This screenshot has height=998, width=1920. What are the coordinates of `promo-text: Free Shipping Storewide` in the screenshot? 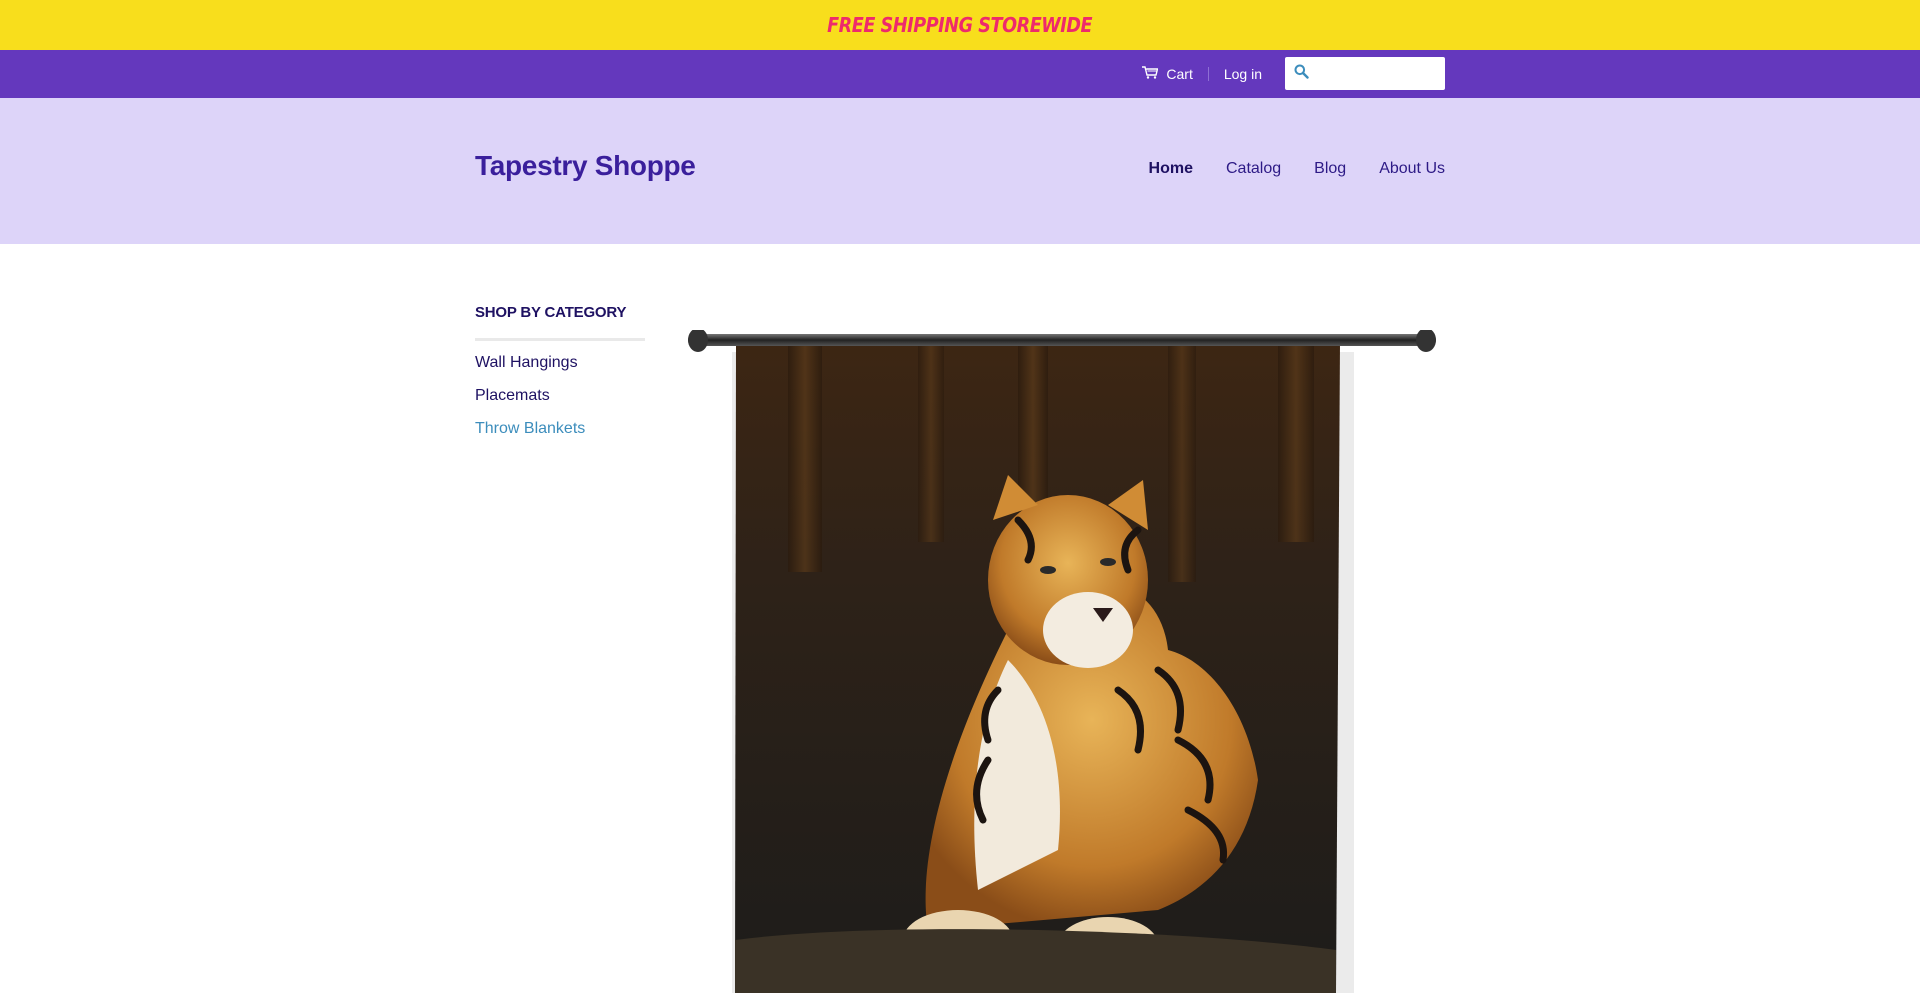 It's located at (960, 25).